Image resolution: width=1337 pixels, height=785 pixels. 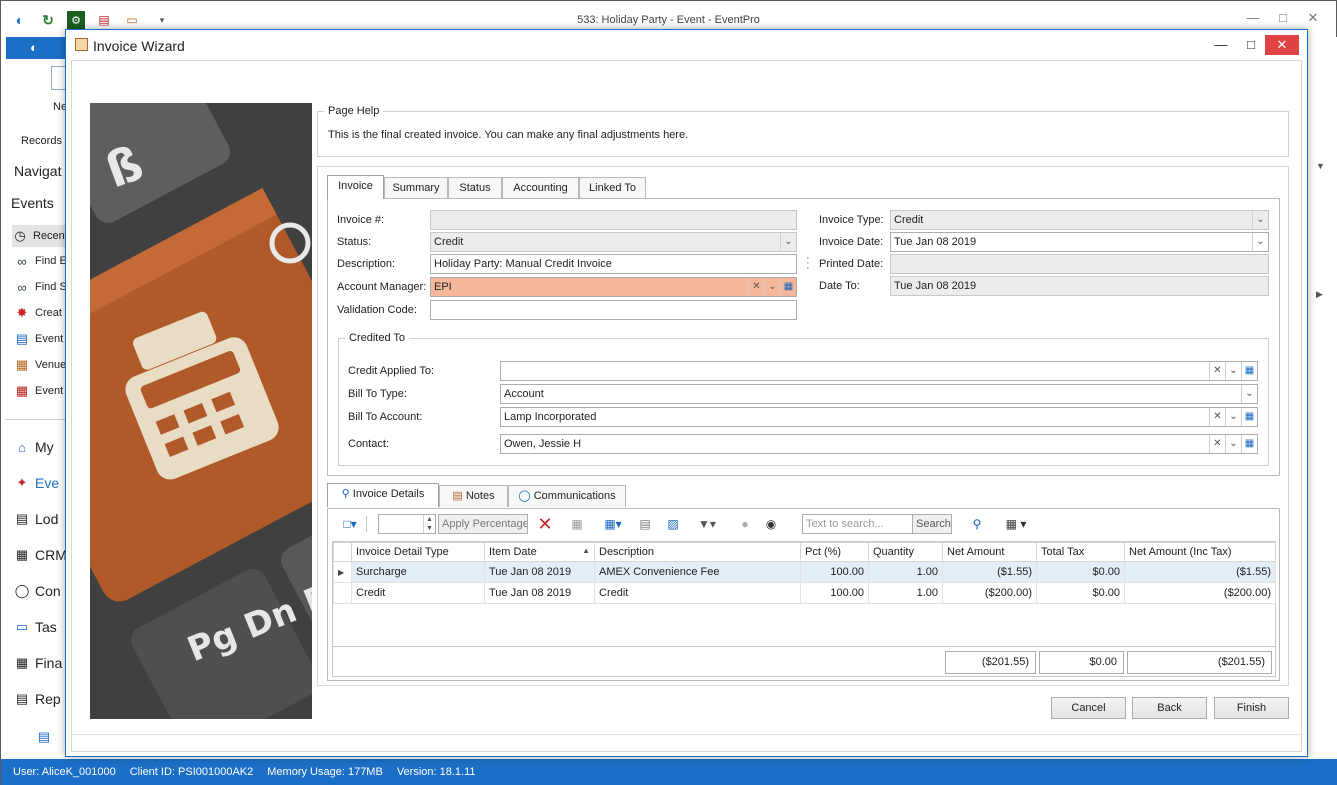 I want to click on nav-module-reports: ▤ Rep, so click(x=37, y=699).